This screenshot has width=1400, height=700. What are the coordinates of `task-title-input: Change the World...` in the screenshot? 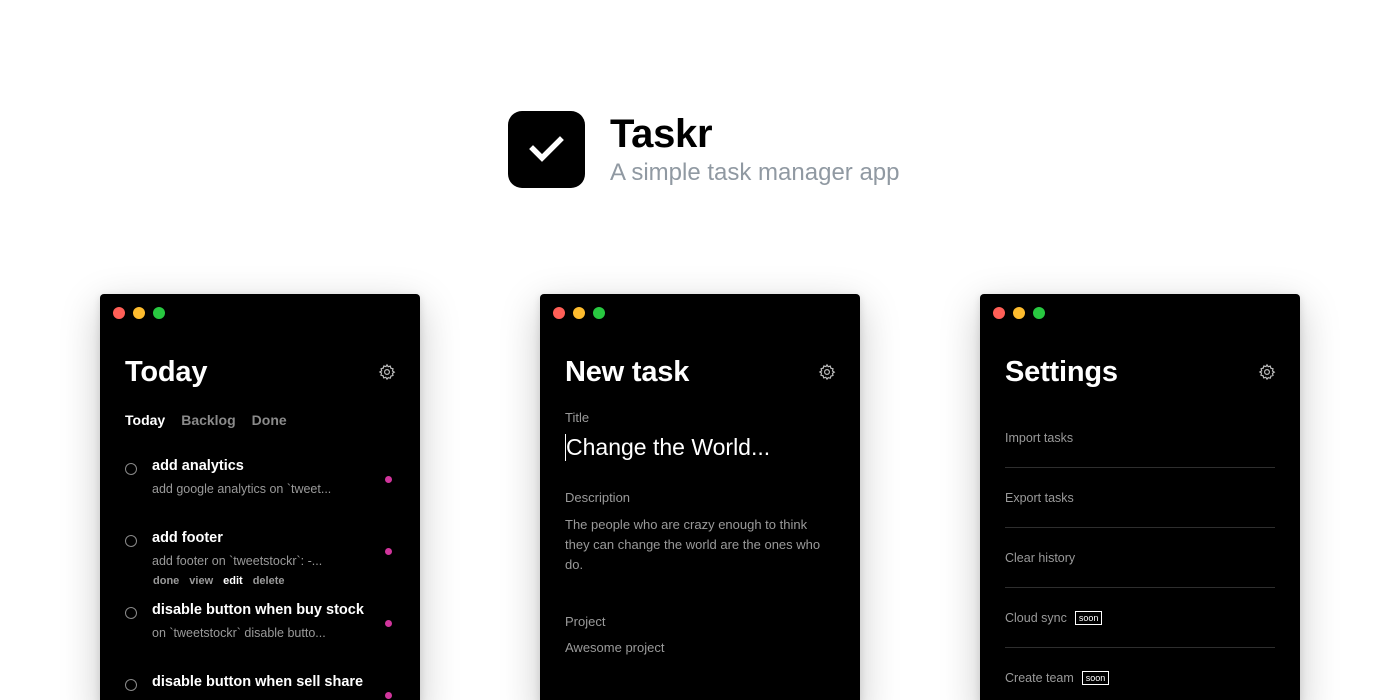 It's located at (700, 447).